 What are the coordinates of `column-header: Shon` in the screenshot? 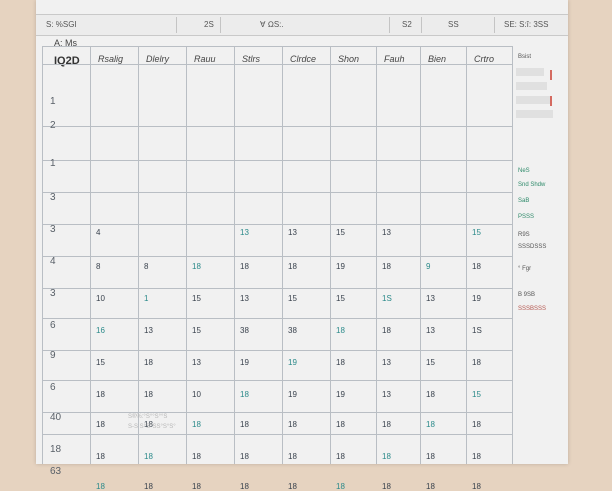 It's located at (348, 59).